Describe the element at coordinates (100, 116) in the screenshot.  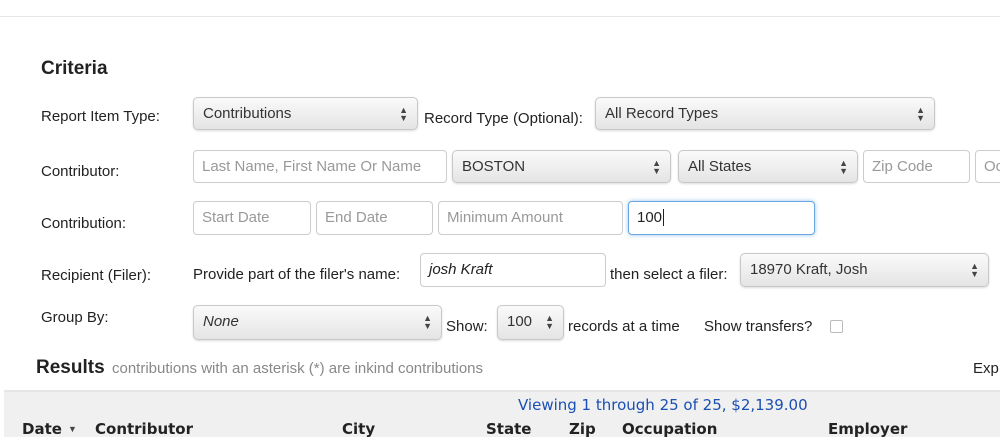
I see `report-item-type-label: Report Item Type:` at that location.